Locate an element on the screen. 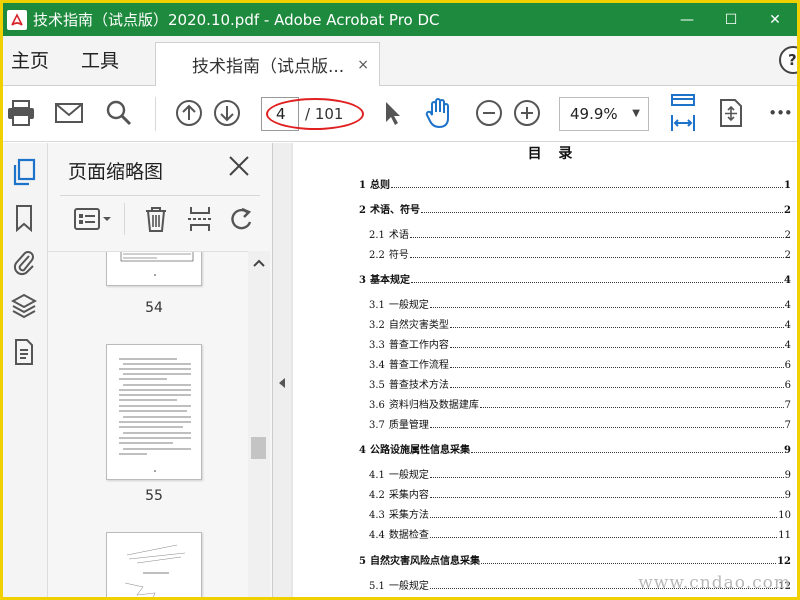  toc-entry-number: 3.5 is located at coordinates (377, 385).